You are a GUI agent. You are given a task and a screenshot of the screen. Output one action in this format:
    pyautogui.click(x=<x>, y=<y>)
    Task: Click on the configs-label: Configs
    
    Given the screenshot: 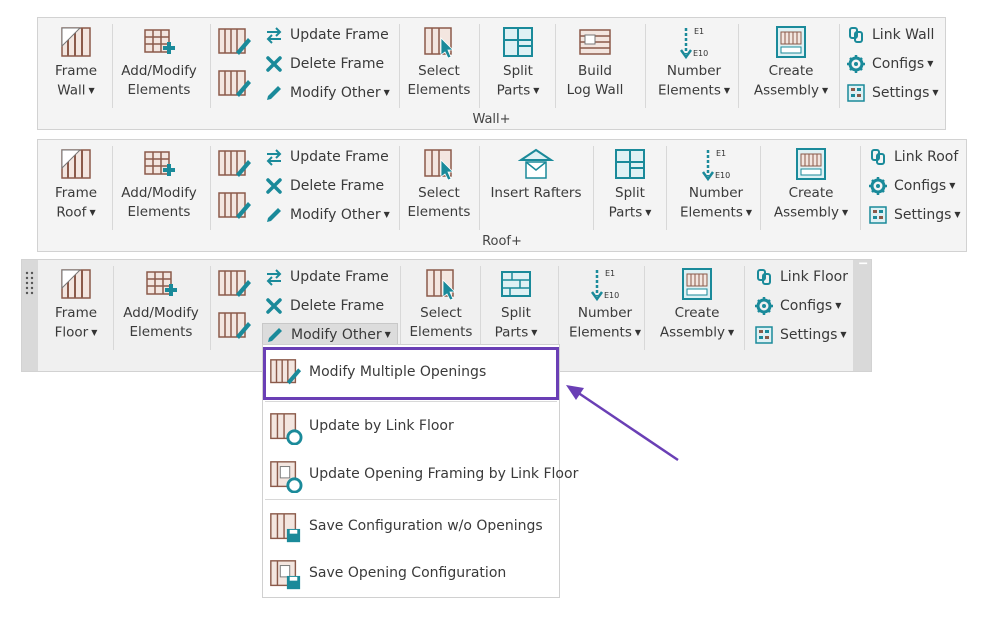 What is the action you would take?
    pyautogui.click(x=898, y=64)
    